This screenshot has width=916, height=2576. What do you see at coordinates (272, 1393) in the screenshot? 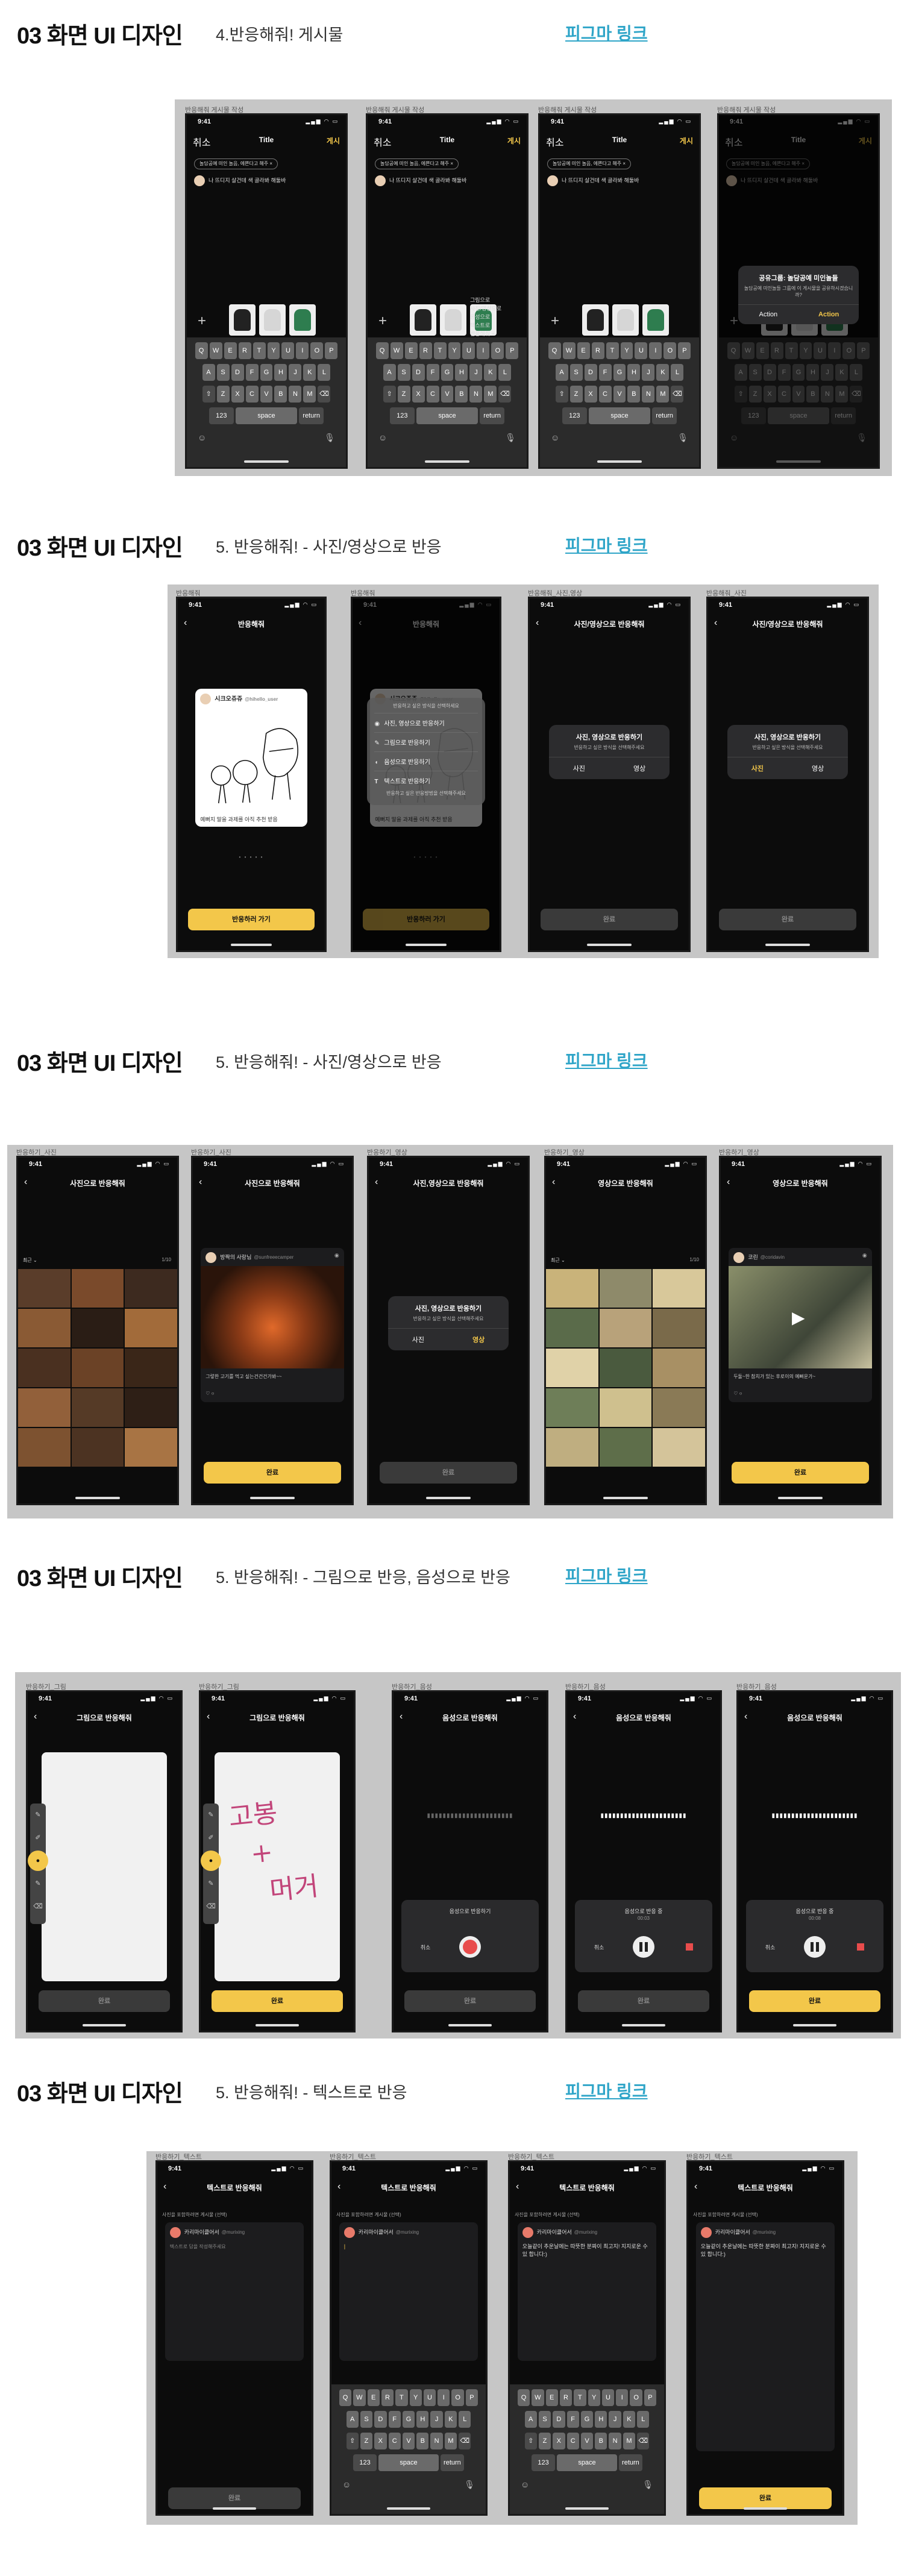
I see `reaction-icons: ♡ ○` at bounding box center [272, 1393].